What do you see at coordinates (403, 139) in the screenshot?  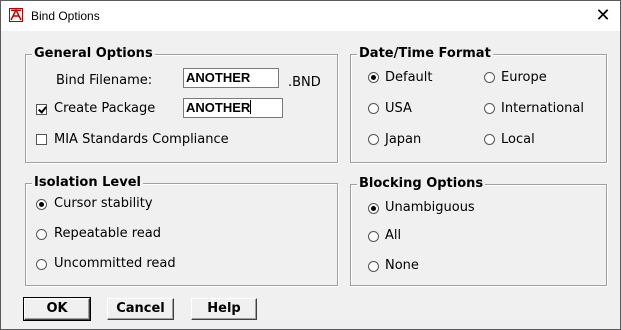 I see `label-japan: Japan` at bounding box center [403, 139].